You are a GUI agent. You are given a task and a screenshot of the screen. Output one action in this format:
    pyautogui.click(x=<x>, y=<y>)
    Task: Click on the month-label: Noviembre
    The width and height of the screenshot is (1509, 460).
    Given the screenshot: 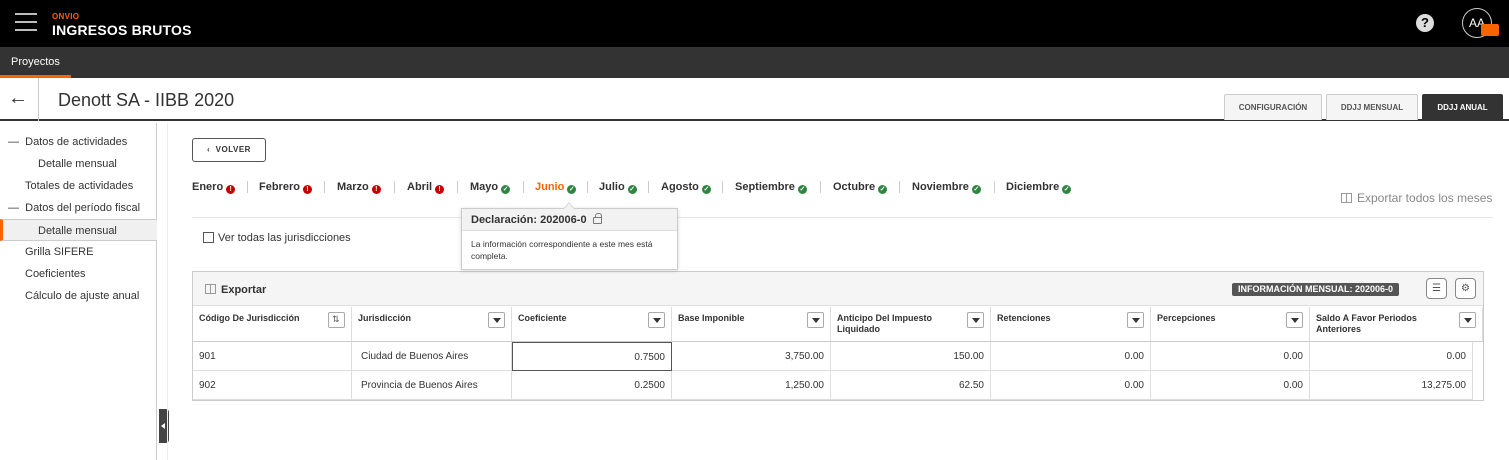 What is the action you would take?
    pyautogui.click(x=940, y=187)
    